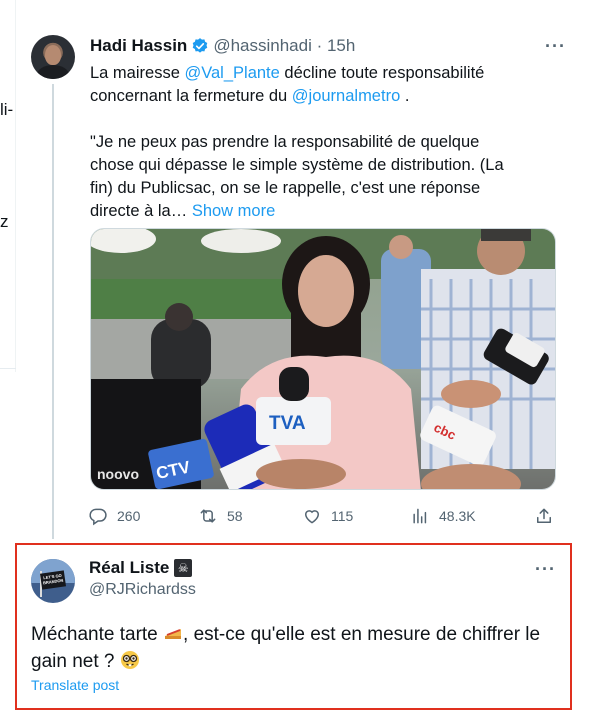  I want to click on nerd-face-emoji-icon, so click(130, 660).